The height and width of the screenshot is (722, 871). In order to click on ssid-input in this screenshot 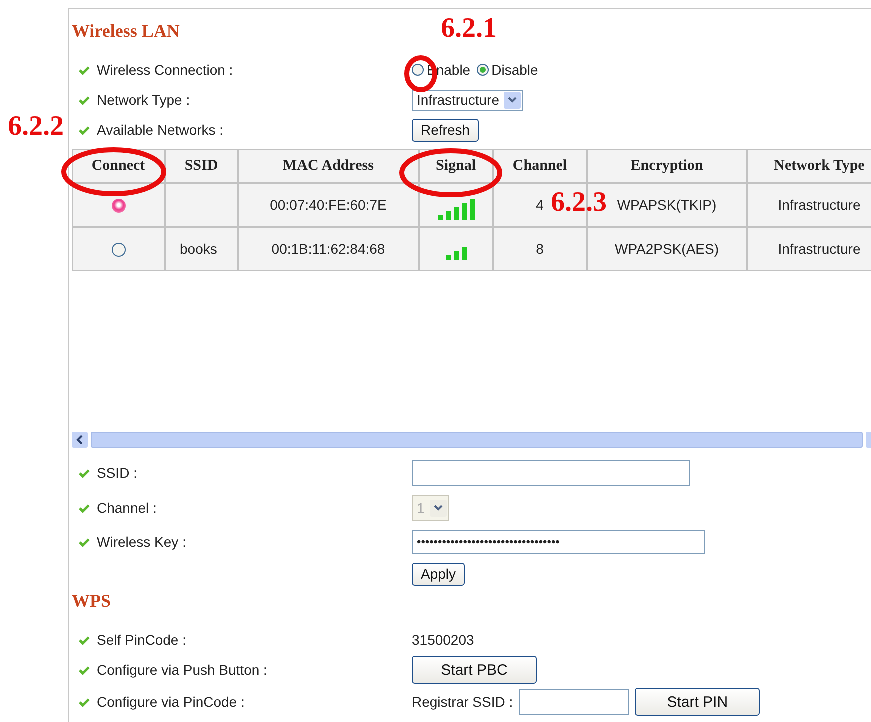, I will do `click(551, 473)`.